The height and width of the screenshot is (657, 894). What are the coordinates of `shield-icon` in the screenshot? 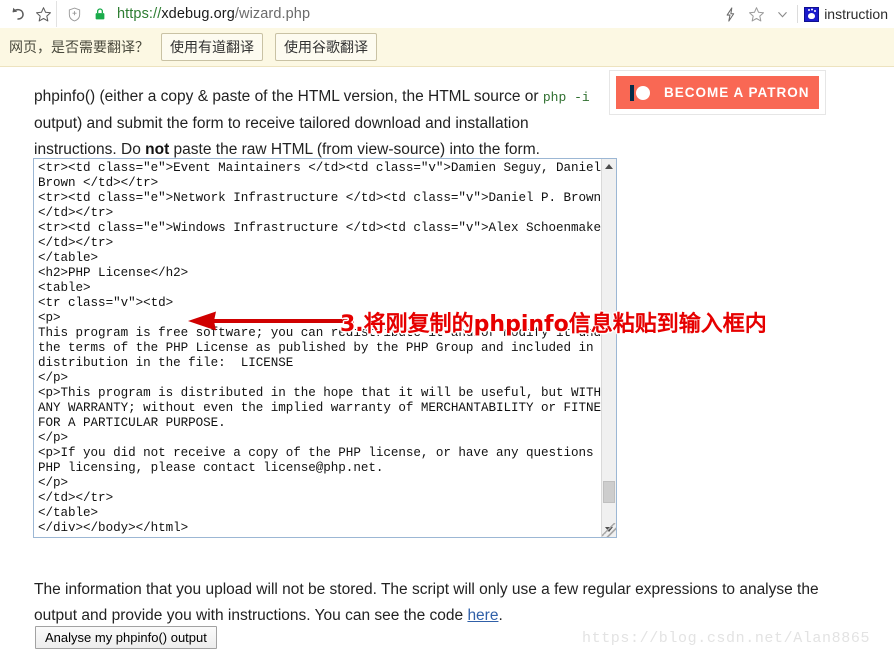 It's located at (74, 14).